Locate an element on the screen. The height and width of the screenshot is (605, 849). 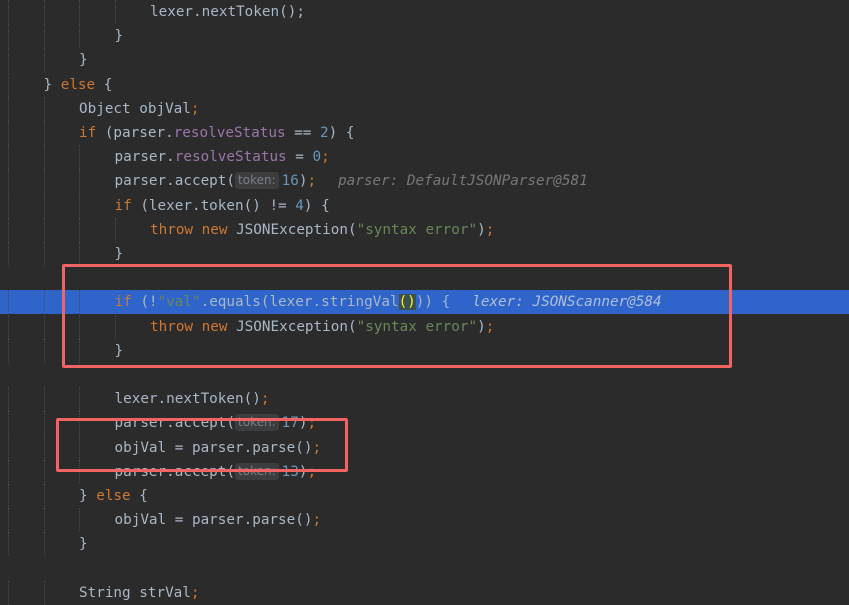
code-line: if (lexer.token() != 4) { is located at coordinates (424, 205).